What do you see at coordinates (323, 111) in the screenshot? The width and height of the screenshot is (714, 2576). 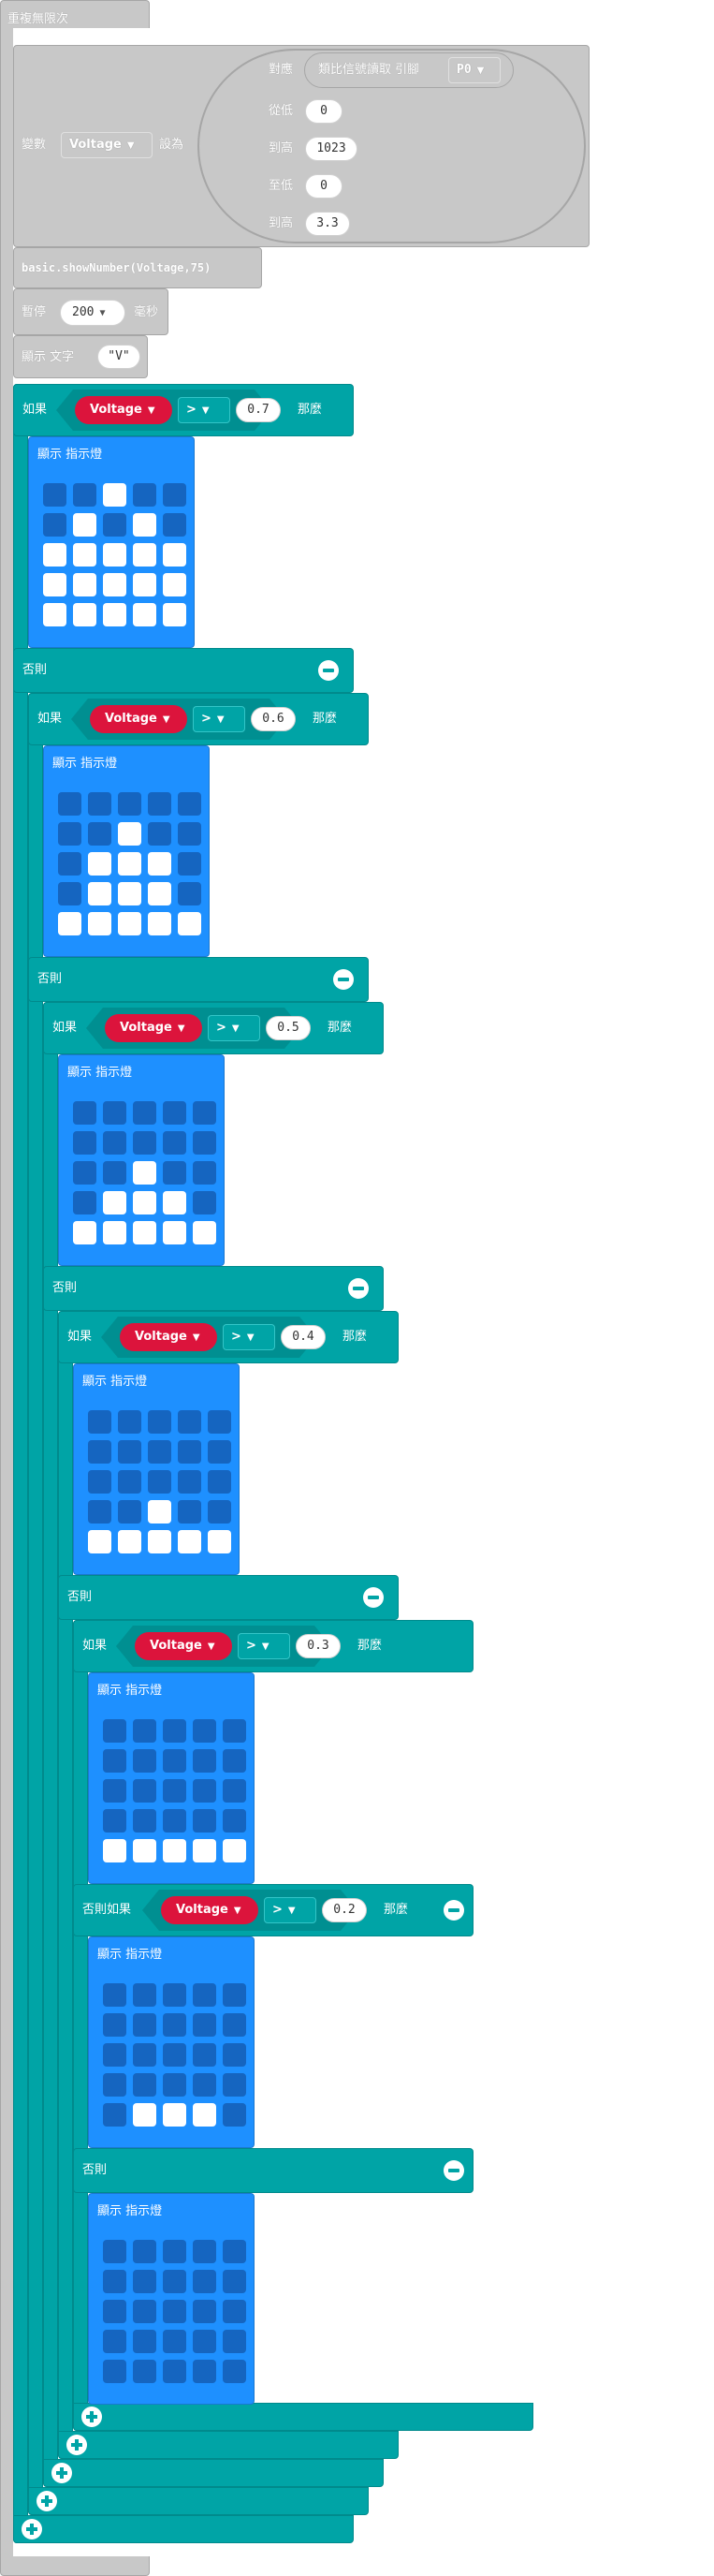 I see `from-low-input: 0` at bounding box center [323, 111].